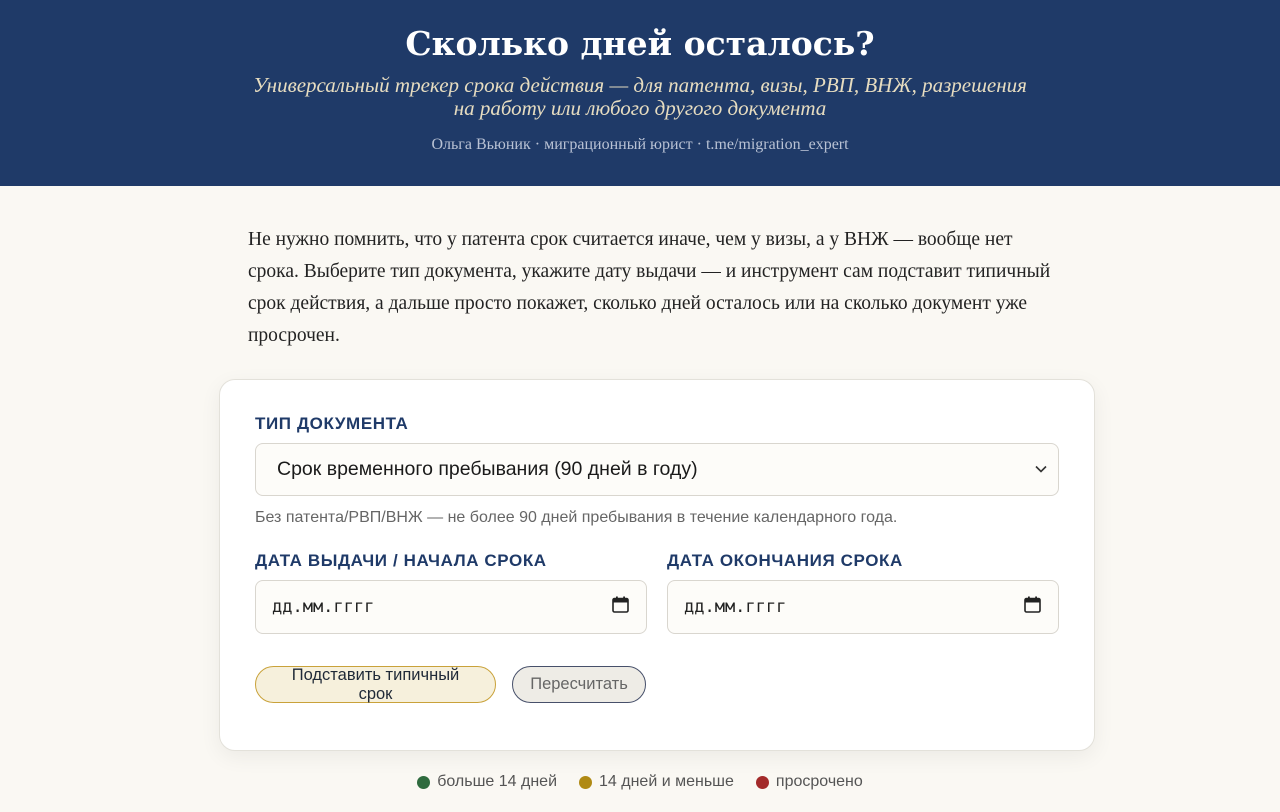 The height and width of the screenshot is (812, 1280). What do you see at coordinates (640, 43) in the screenshot?
I see `page-title: Сколько дней осталось?` at bounding box center [640, 43].